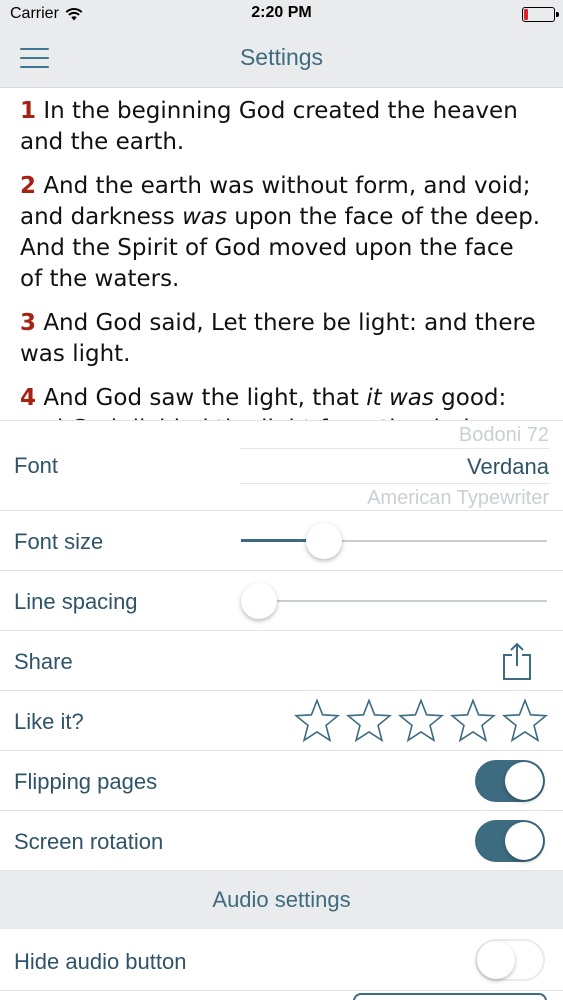  I want to click on status-bar: Carrier 2:20 PM, so click(281, 14).